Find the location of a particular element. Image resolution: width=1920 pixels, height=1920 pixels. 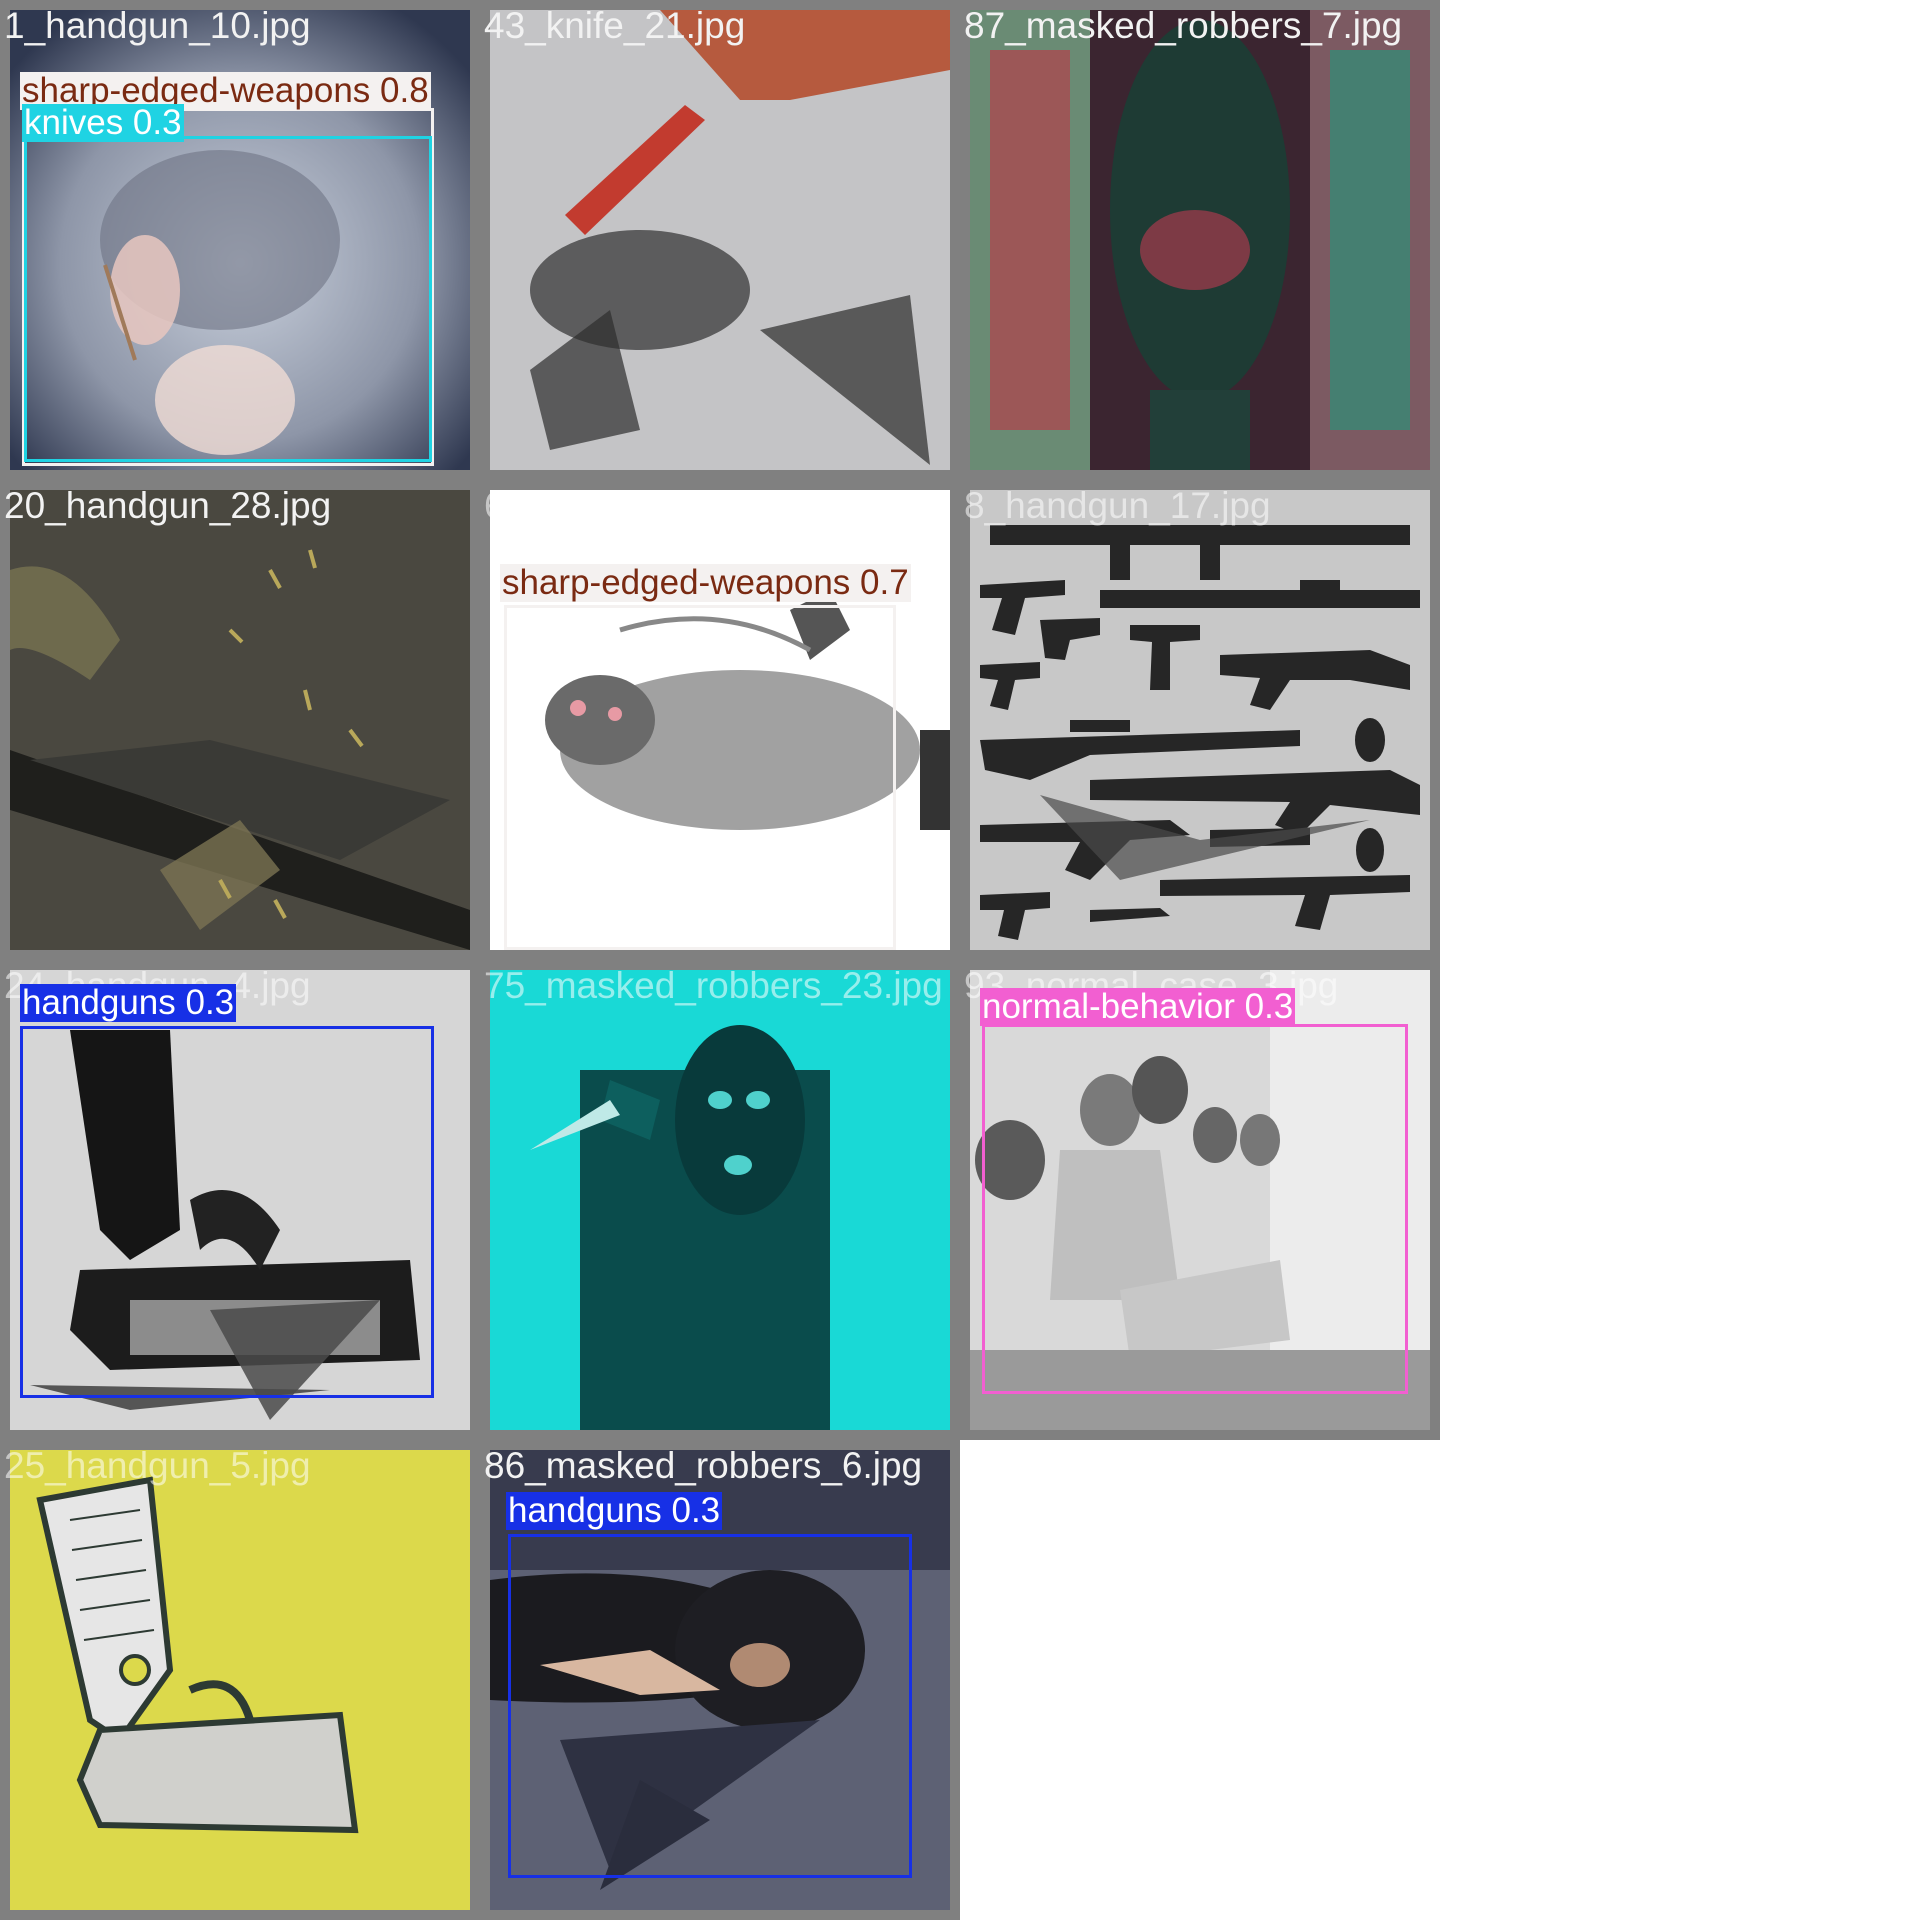

tile-20-handgun-28: 20_handgun_28.jpg is located at coordinates (240, 720).